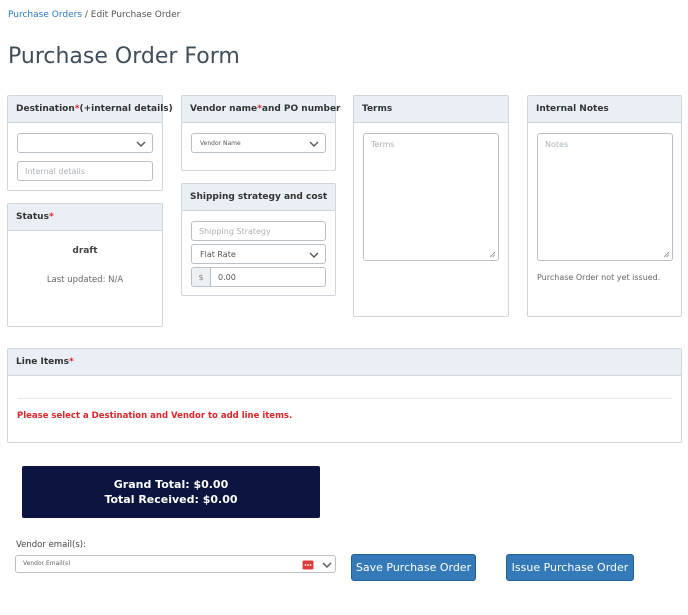  I want to click on vendor-panel: Vendor name * and PO number Vendor Name, so click(261, 133).